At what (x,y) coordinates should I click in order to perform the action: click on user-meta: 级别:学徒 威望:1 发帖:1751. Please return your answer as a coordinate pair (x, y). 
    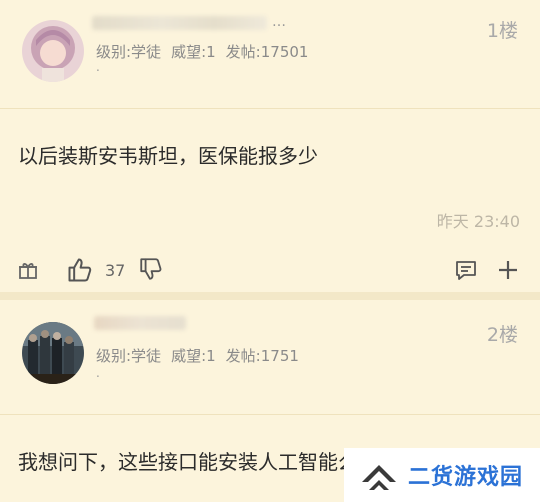
    Looking at the image, I should click on (202, 355).